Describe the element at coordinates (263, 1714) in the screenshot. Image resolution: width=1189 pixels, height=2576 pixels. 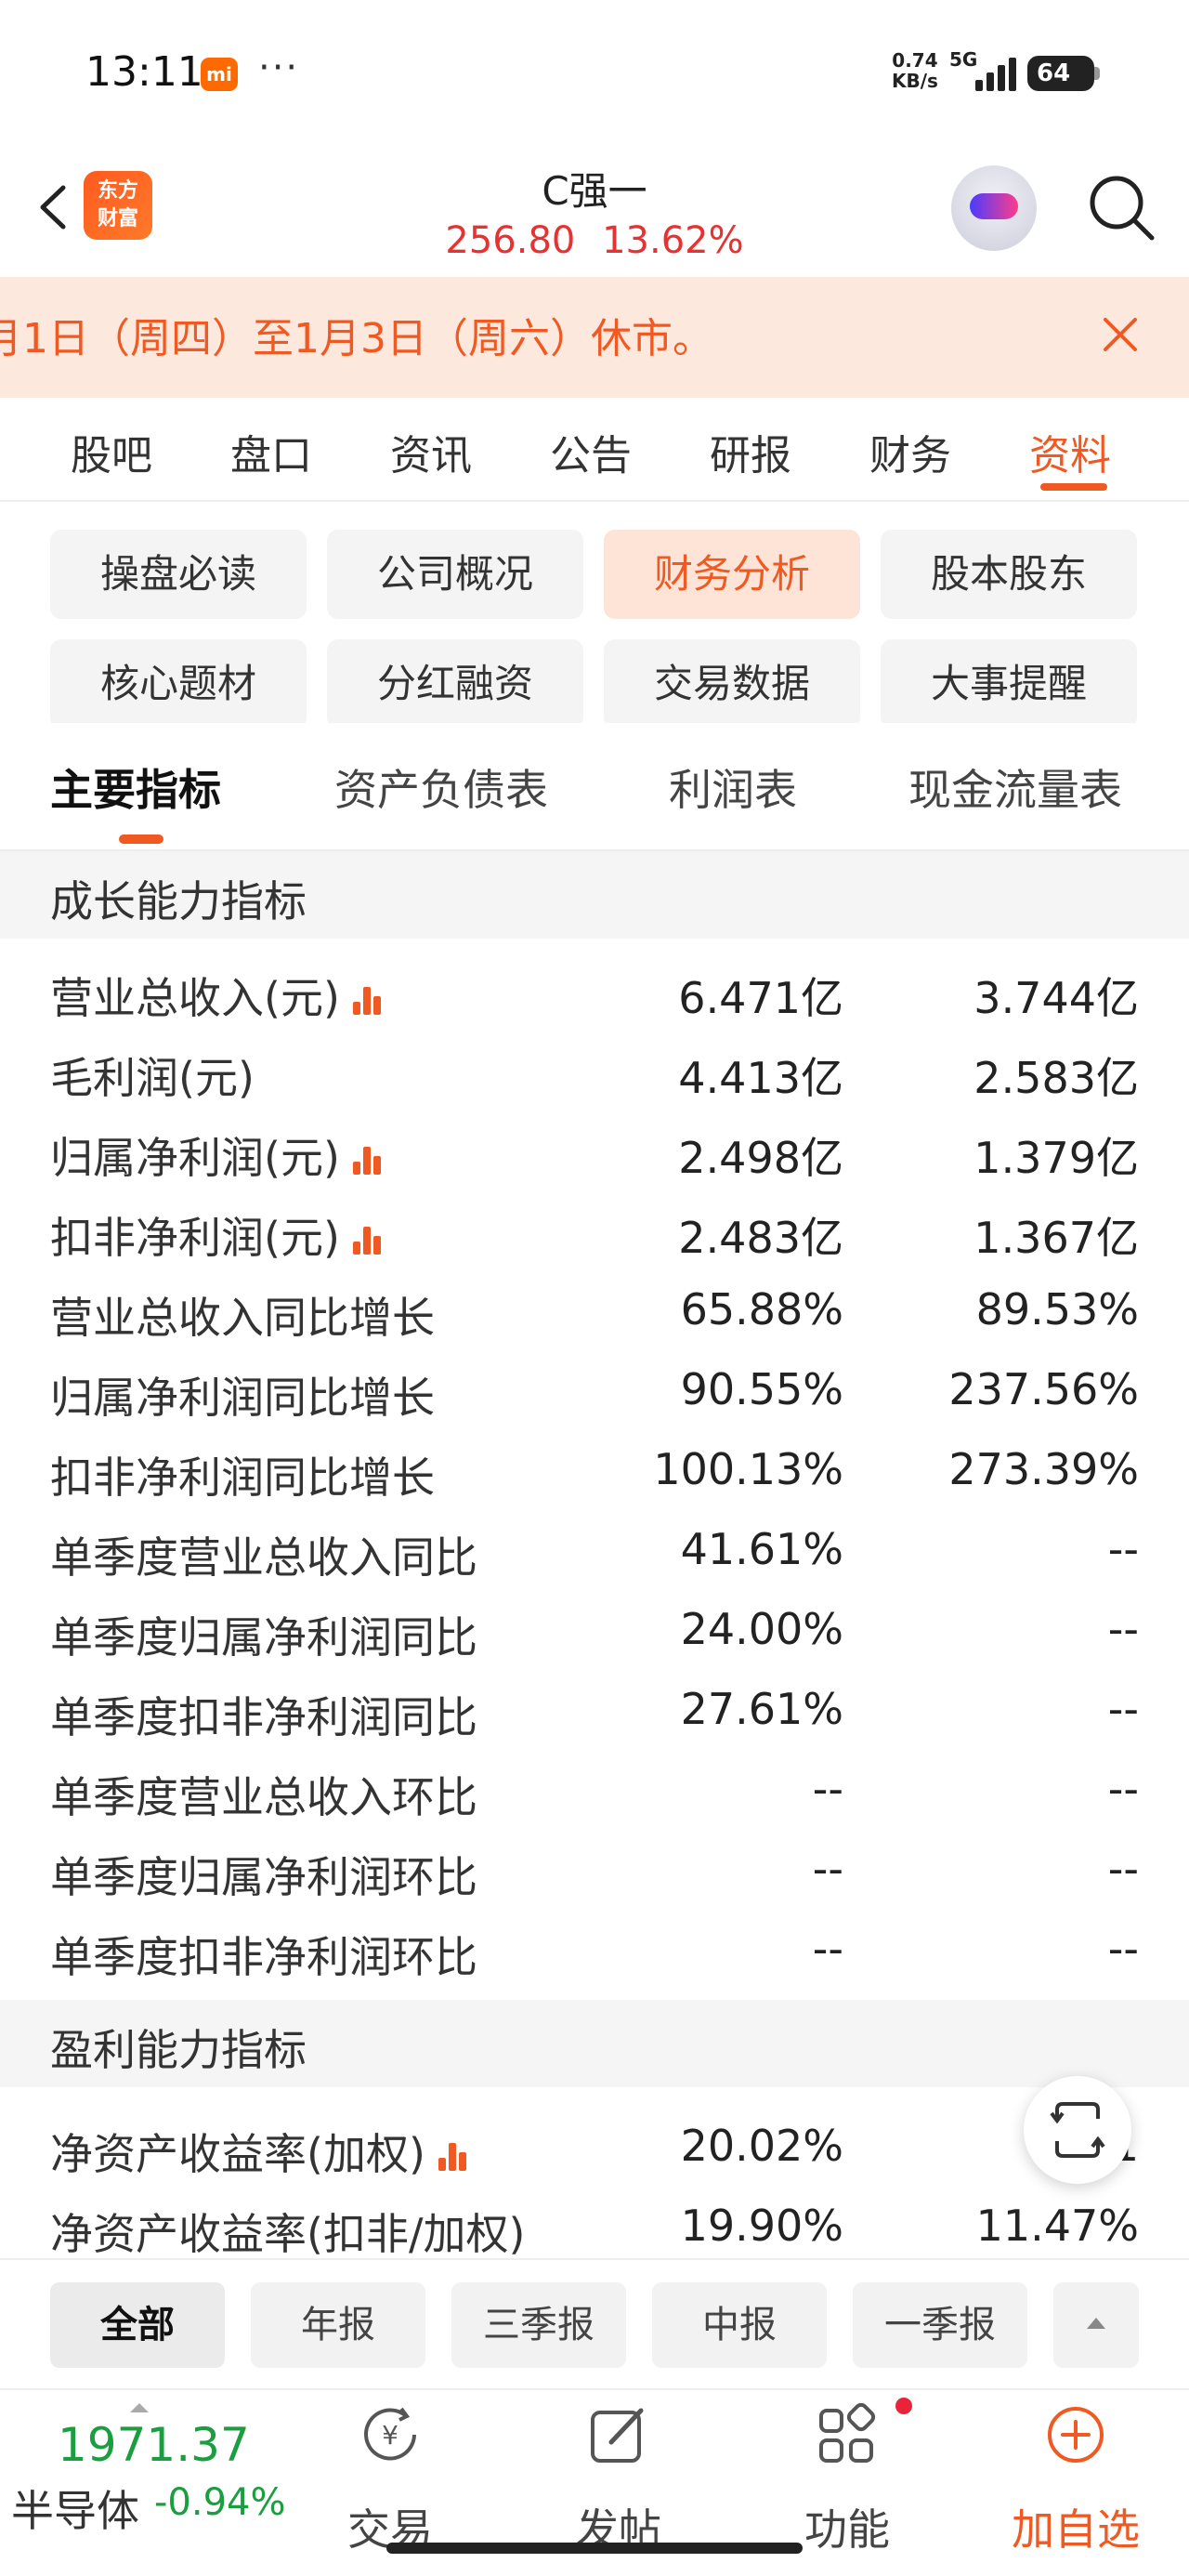
I see `indicator-label: 单季度扣非净利润同比` at that location.